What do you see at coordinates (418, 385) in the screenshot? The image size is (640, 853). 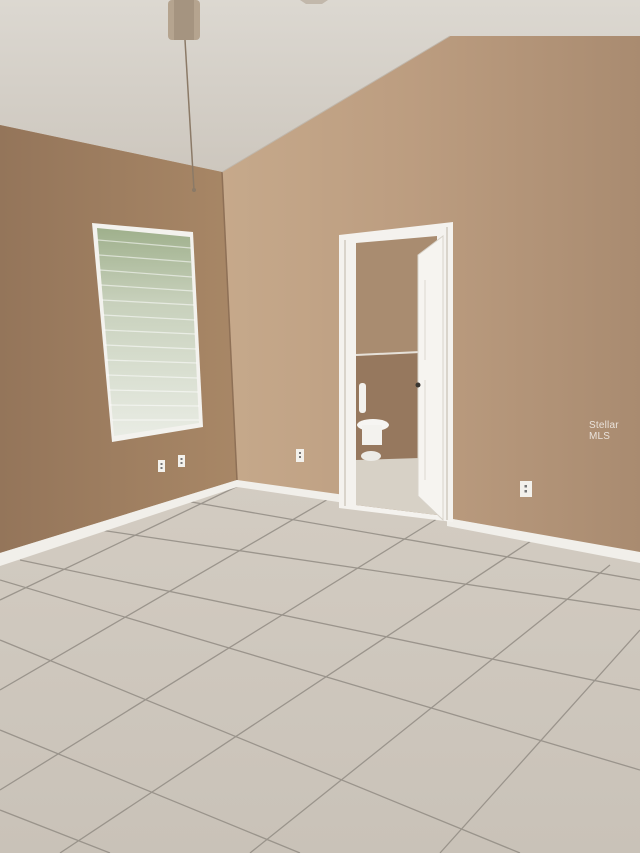 I see `door-knob` at bounding box center [418, 385].